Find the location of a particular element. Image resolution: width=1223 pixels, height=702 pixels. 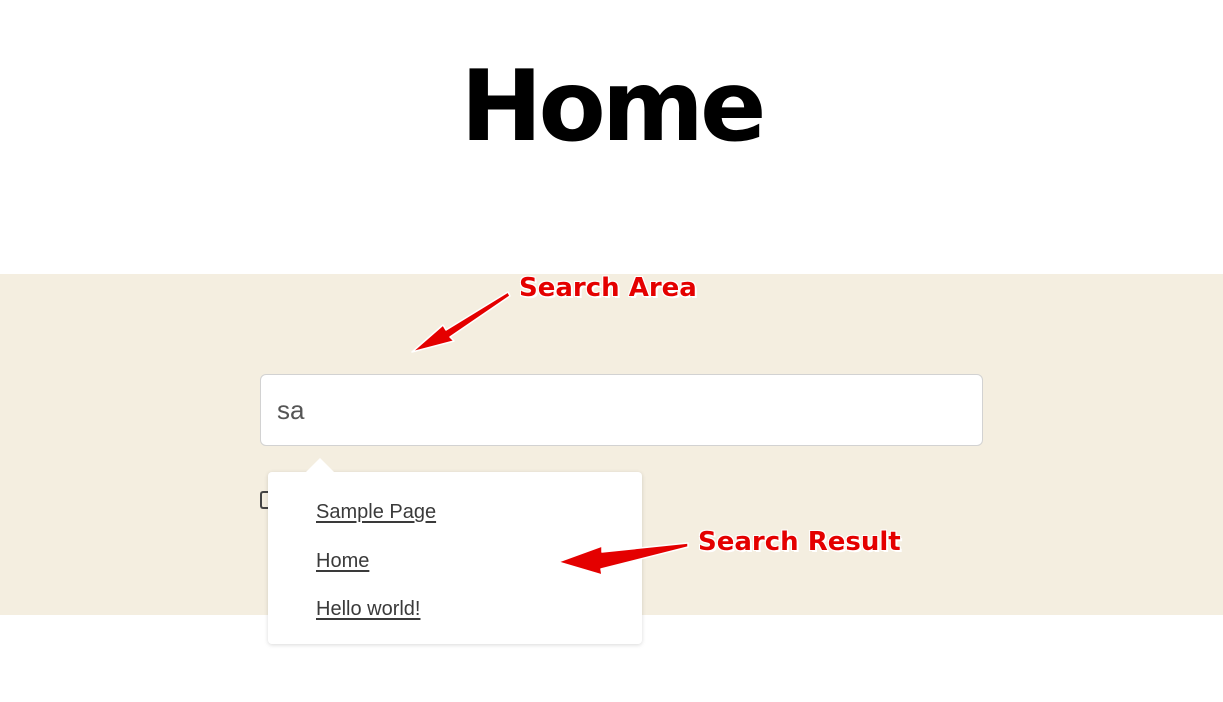

search-results-dropdown: Sample Page Home Hello world! is located at coordinates (455, 551).